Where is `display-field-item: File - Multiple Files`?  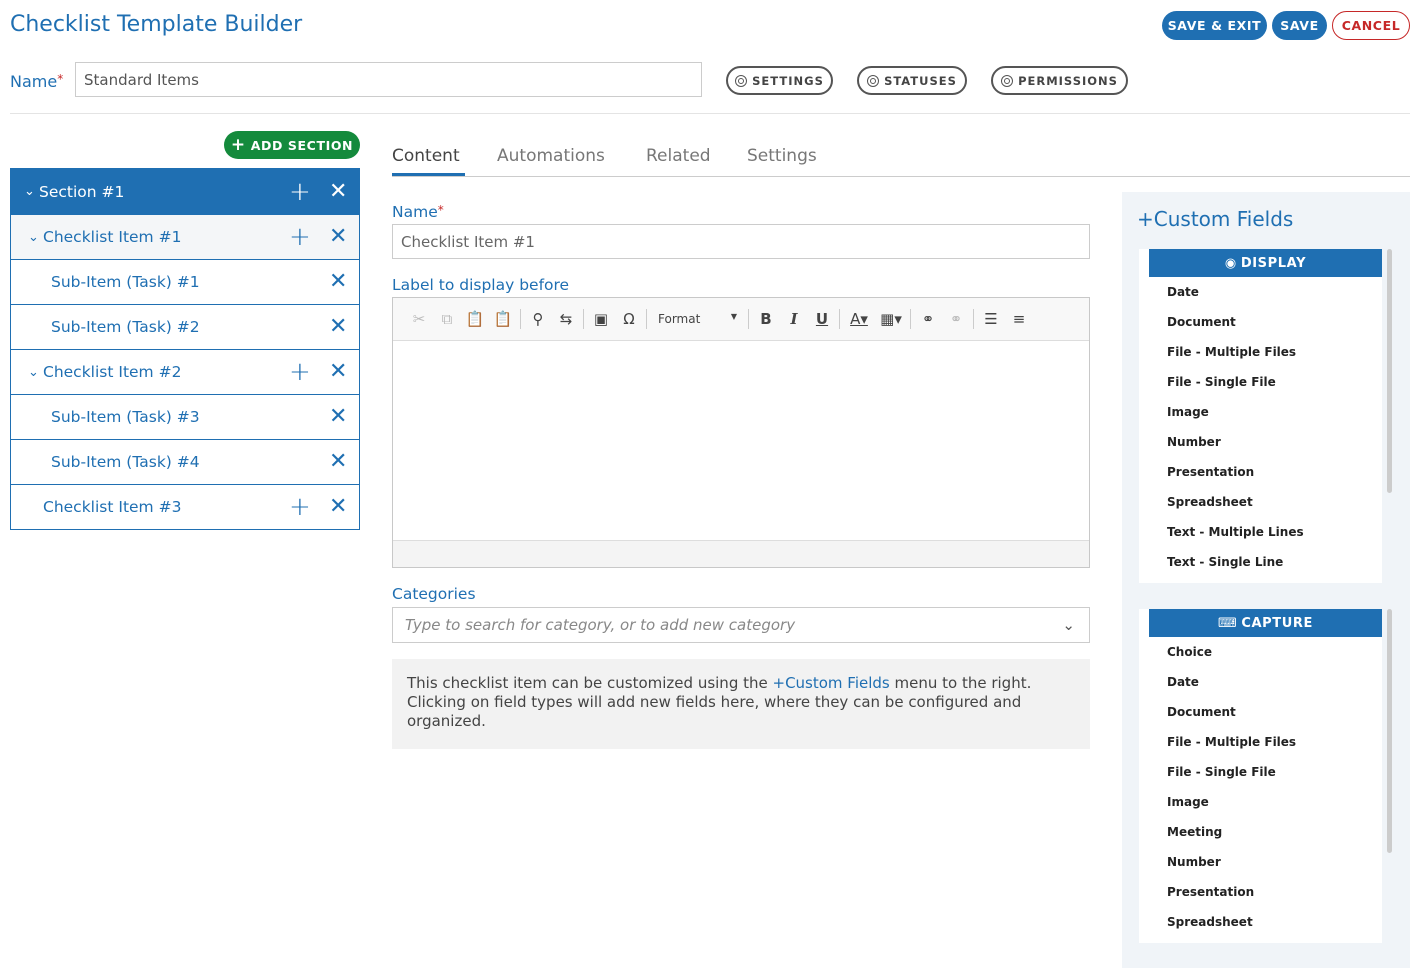
display-field-item: File - Multiple Files is located at coordinates (1260, 352).